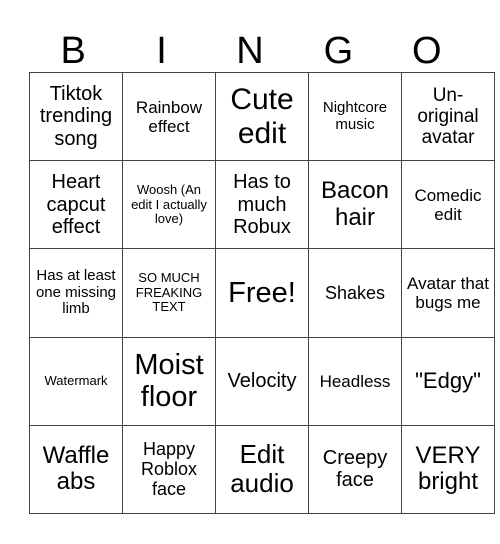 The height and width of the screenshot is (544, 500). What do you see at coordinates (448, 116) in the screenshot?
I see `bingo-cell: Un-original avatar` at bounding box center [448, 116].